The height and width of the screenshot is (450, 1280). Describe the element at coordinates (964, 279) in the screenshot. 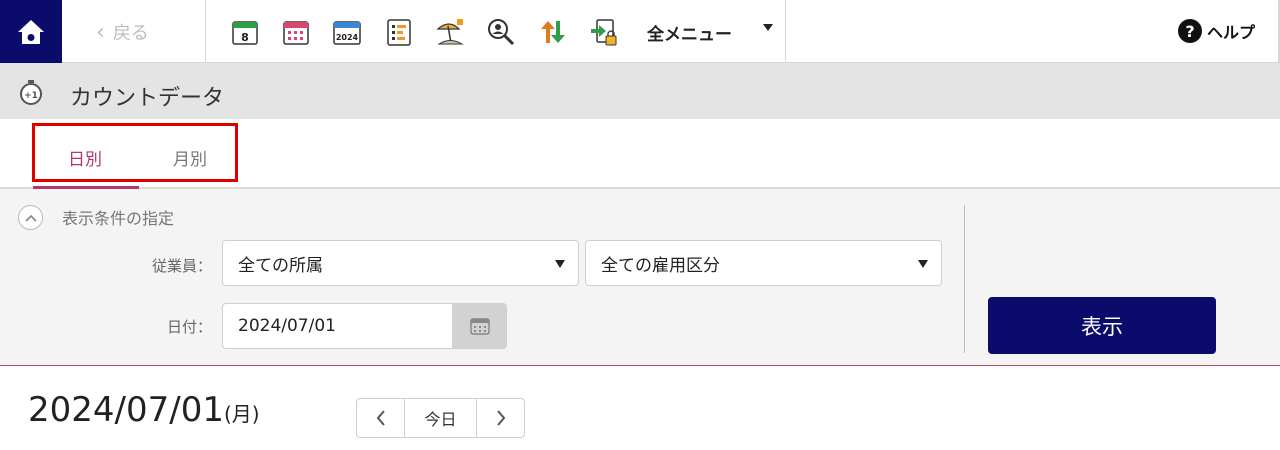

I see `panel-divider` at that location.